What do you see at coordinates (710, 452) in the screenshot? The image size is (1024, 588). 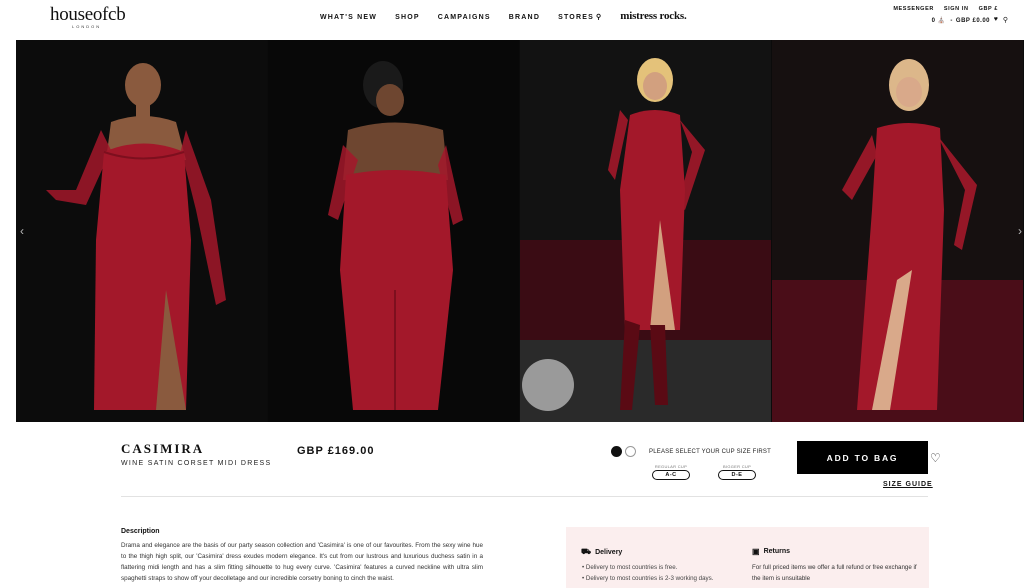 I see `cup-size-message: PLEASE SELECT YOUR CUP SIZE FIRST` at bounding box center [710, 452].